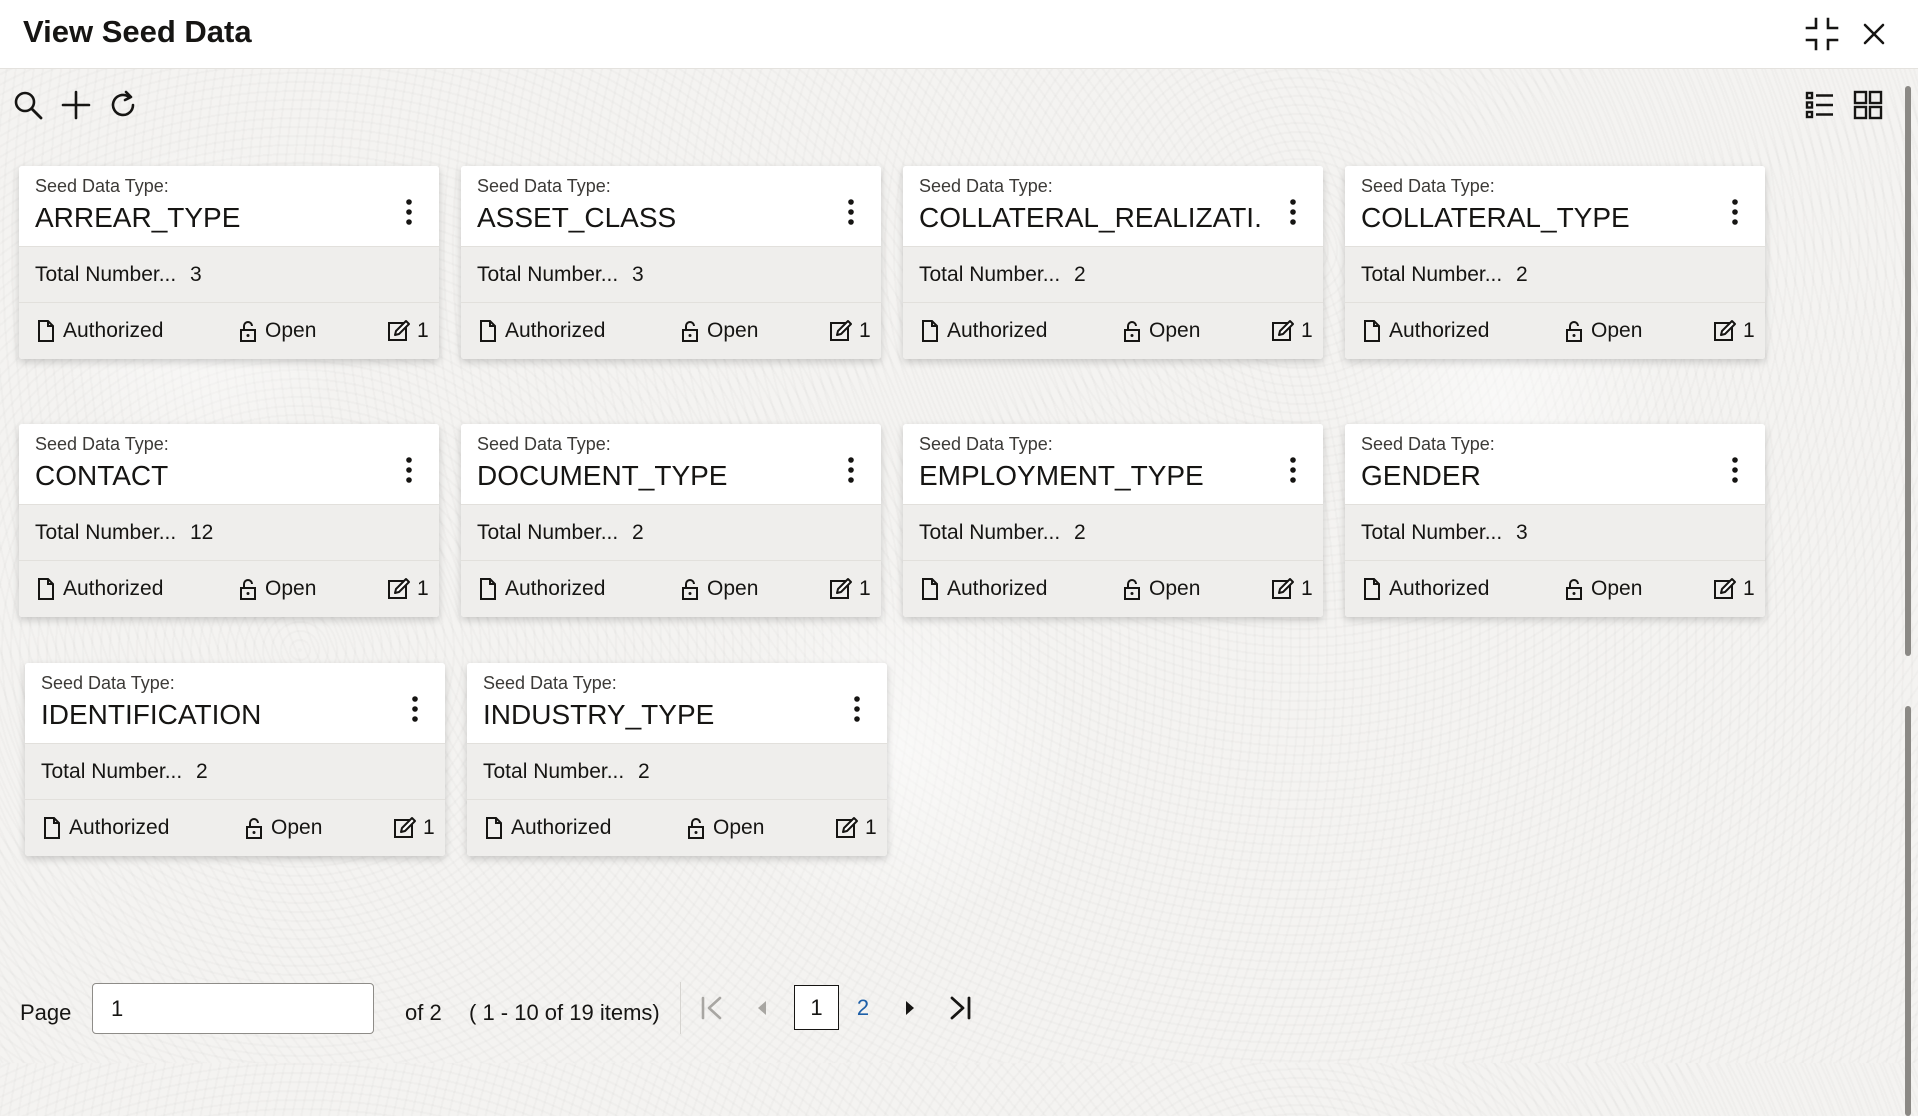 The width and height of the screenshot is (1918, 1116). Describe the element at coordinates (959, 34) in the screenshot. I see `dialog-header: View Seed Data` at that location.